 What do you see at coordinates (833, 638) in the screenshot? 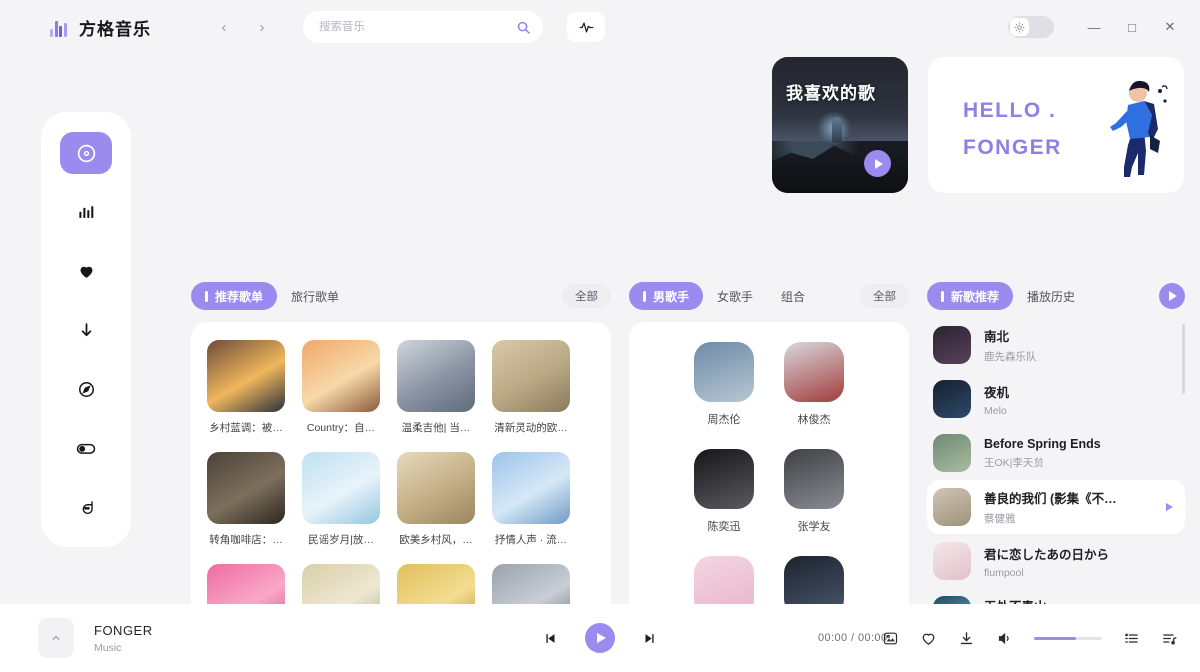
I see `time-current: 00:00` at bounding box center [833, 638].